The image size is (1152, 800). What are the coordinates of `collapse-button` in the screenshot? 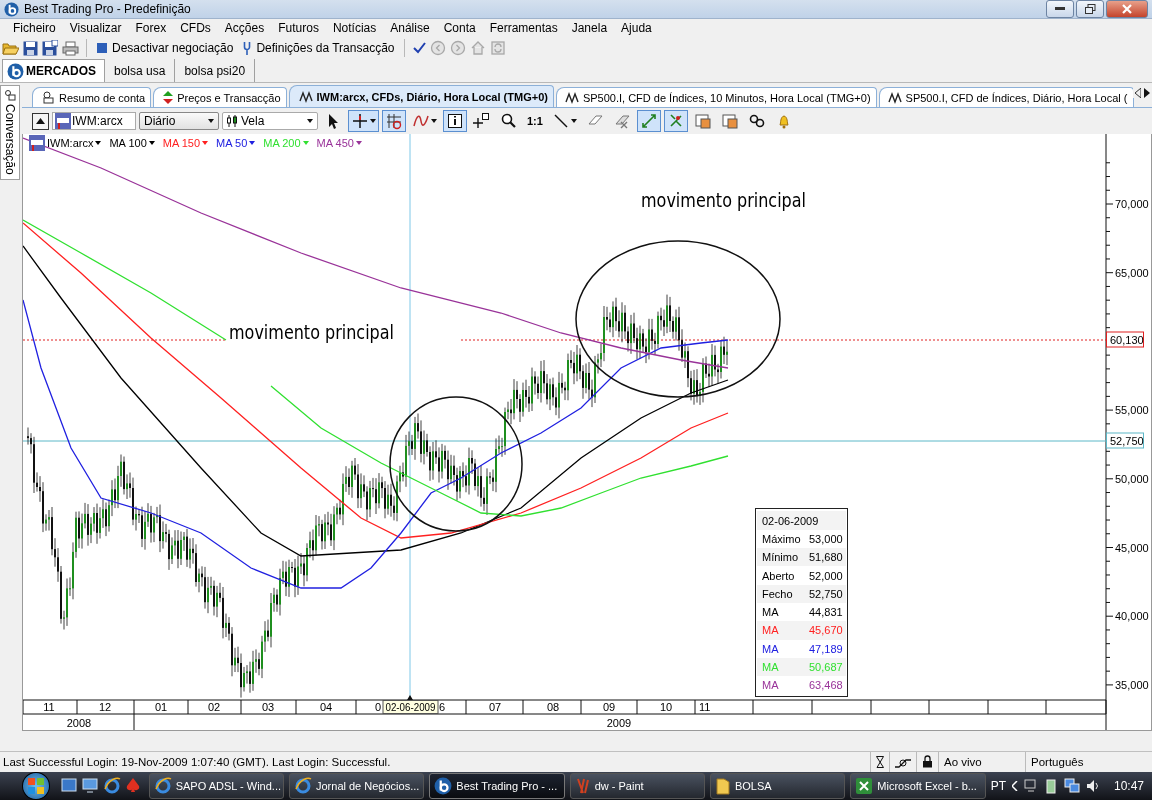 It's located at (40, 121).